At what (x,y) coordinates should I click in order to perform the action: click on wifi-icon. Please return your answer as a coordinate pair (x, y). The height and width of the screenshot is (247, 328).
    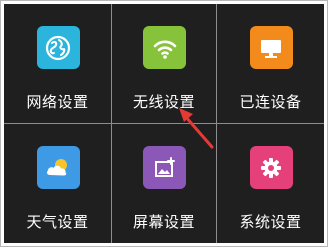
    Looking at the image, I should click on (164, 47).